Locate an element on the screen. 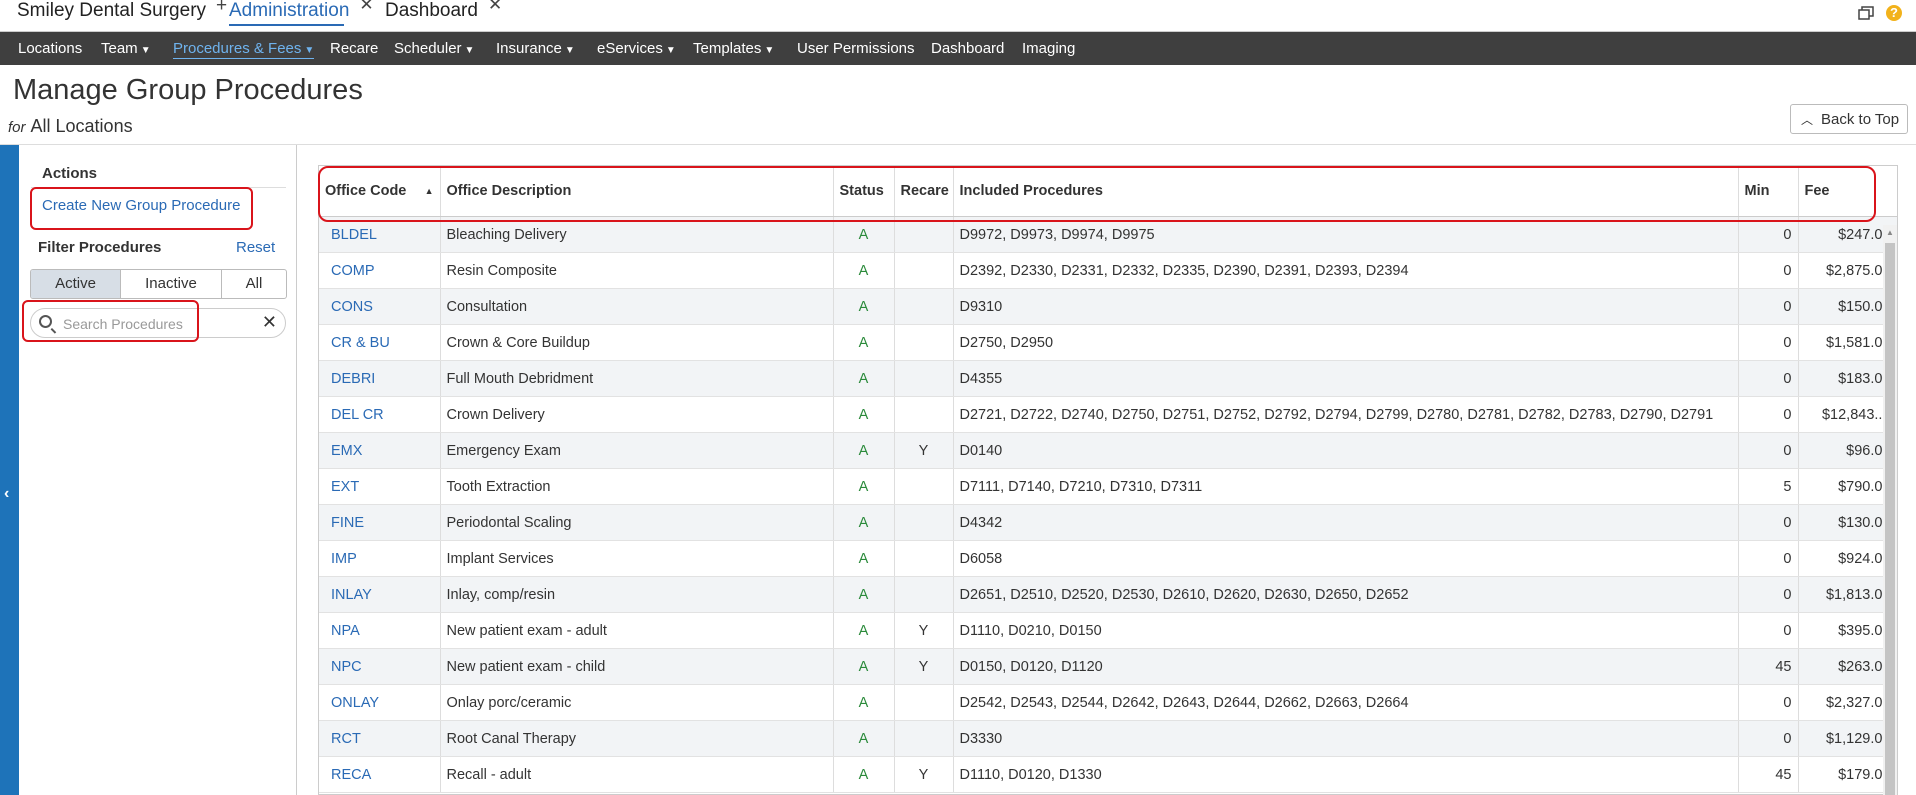 The image size is (1916, 795). office-code-link: FINE is located at coordinates (380, 522).